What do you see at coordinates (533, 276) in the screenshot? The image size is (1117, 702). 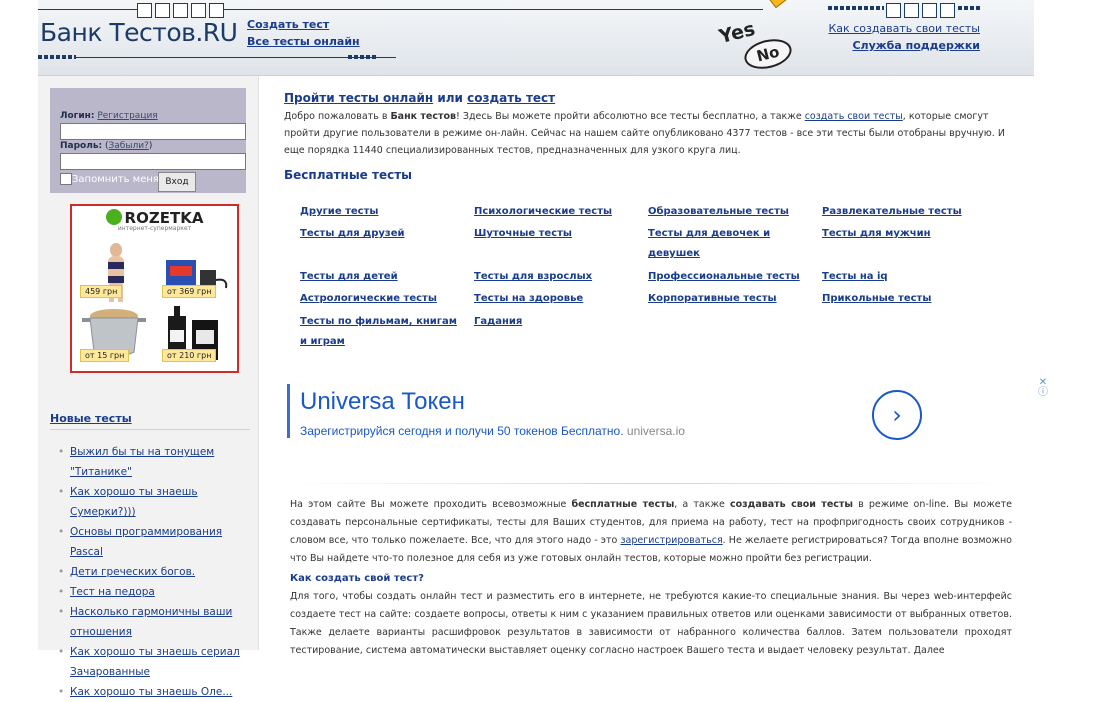 I see `category-link: Тесты для взрослых` at bounding box center [533, 276].